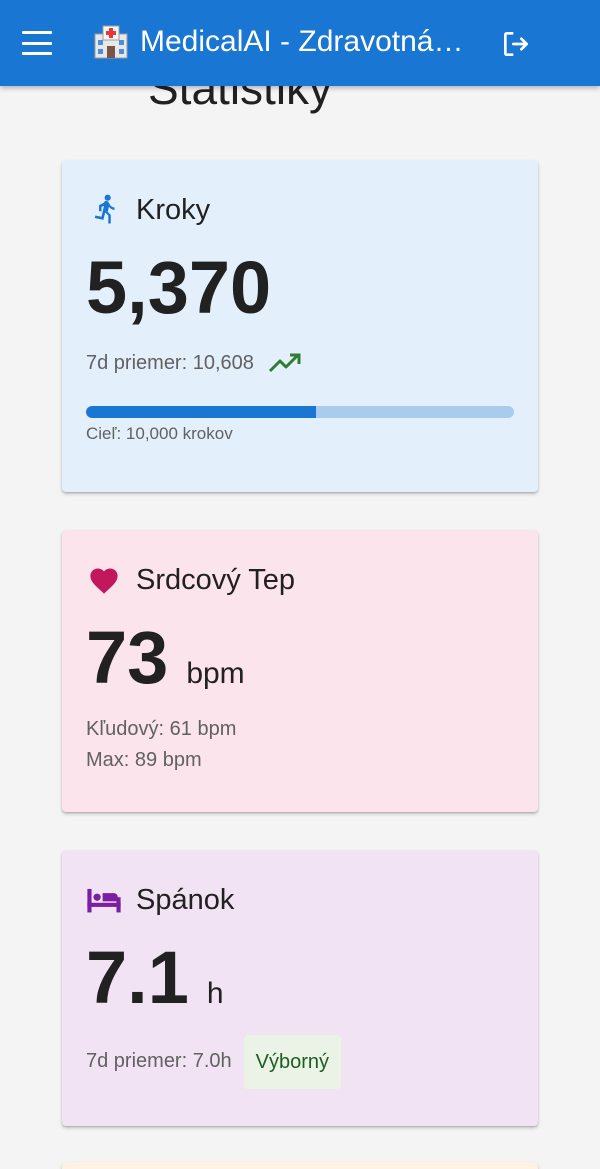  Describe the element at coordinates (284, 363) in the screenshot. I see `trending-up-icon` at that location.